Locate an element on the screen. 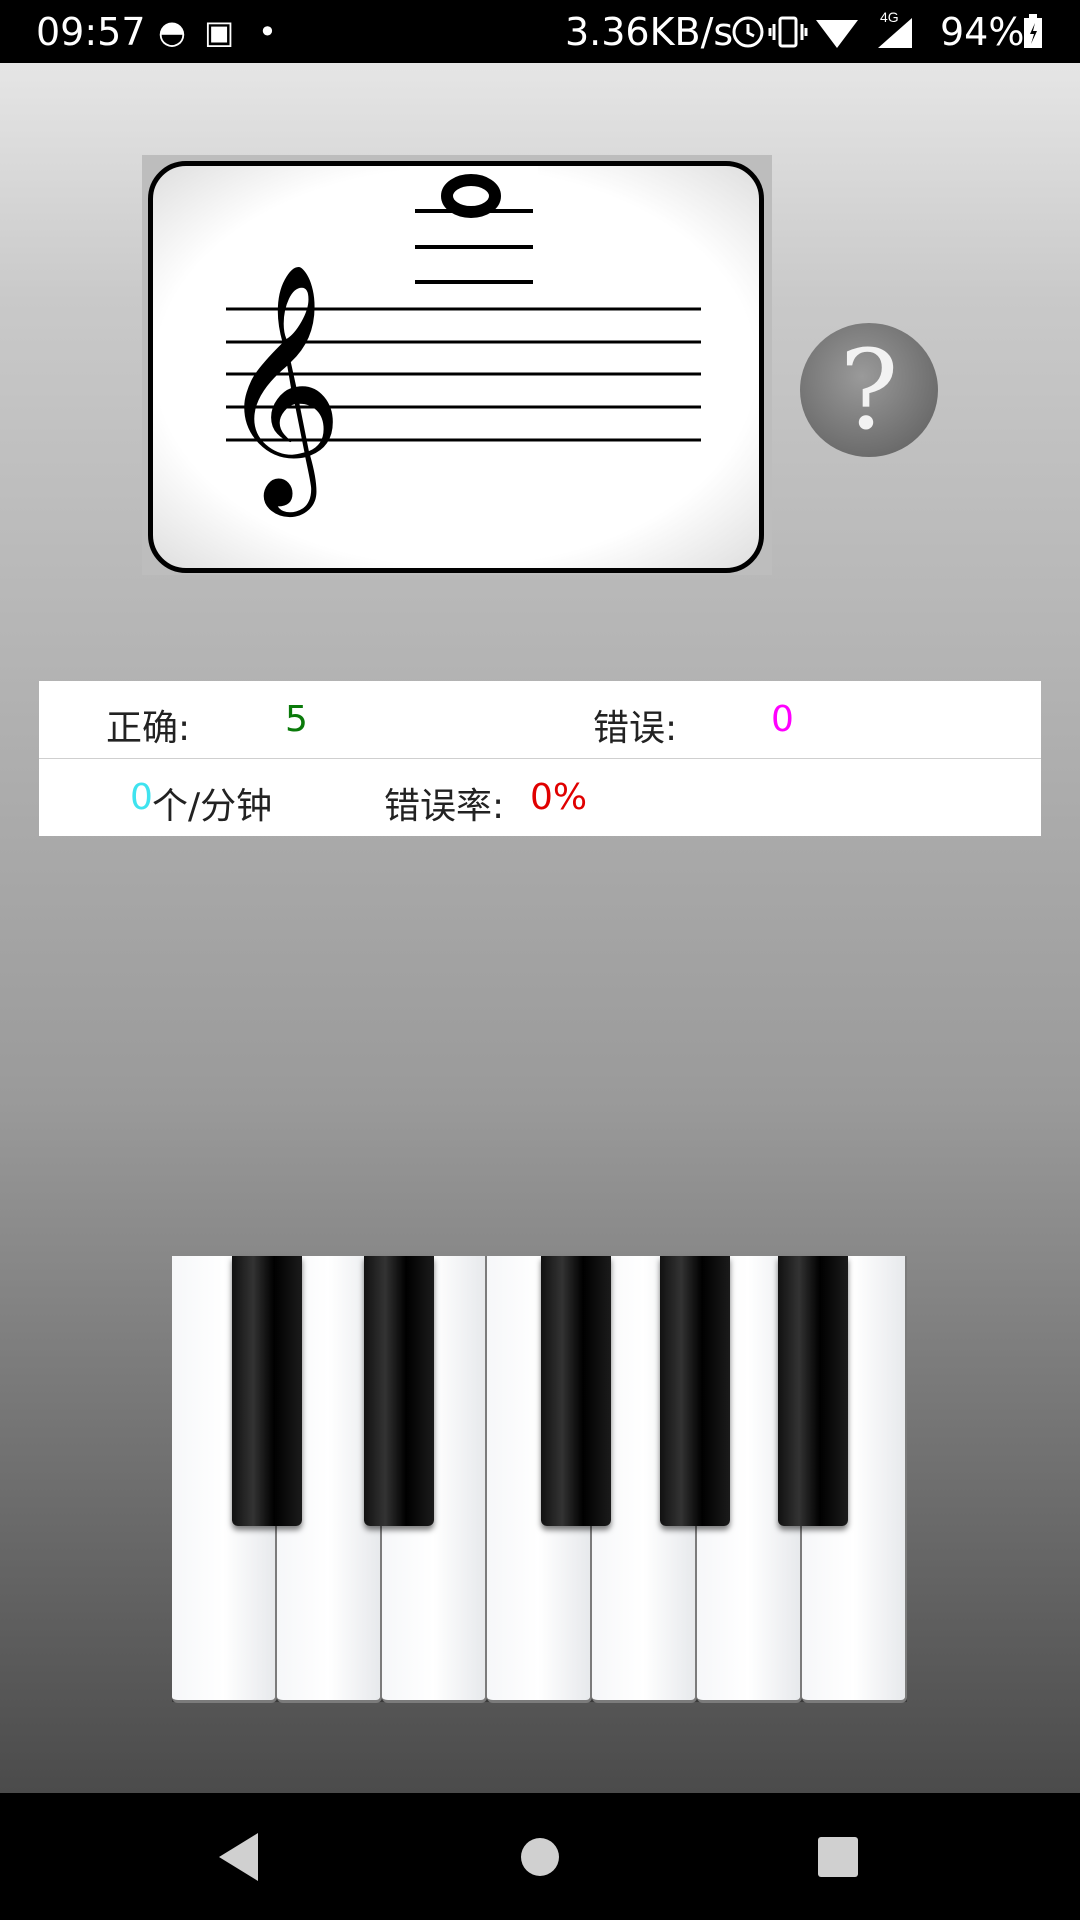 The image size is (1080, 1920). vibrate-icon is located at coordinates (788, 32).